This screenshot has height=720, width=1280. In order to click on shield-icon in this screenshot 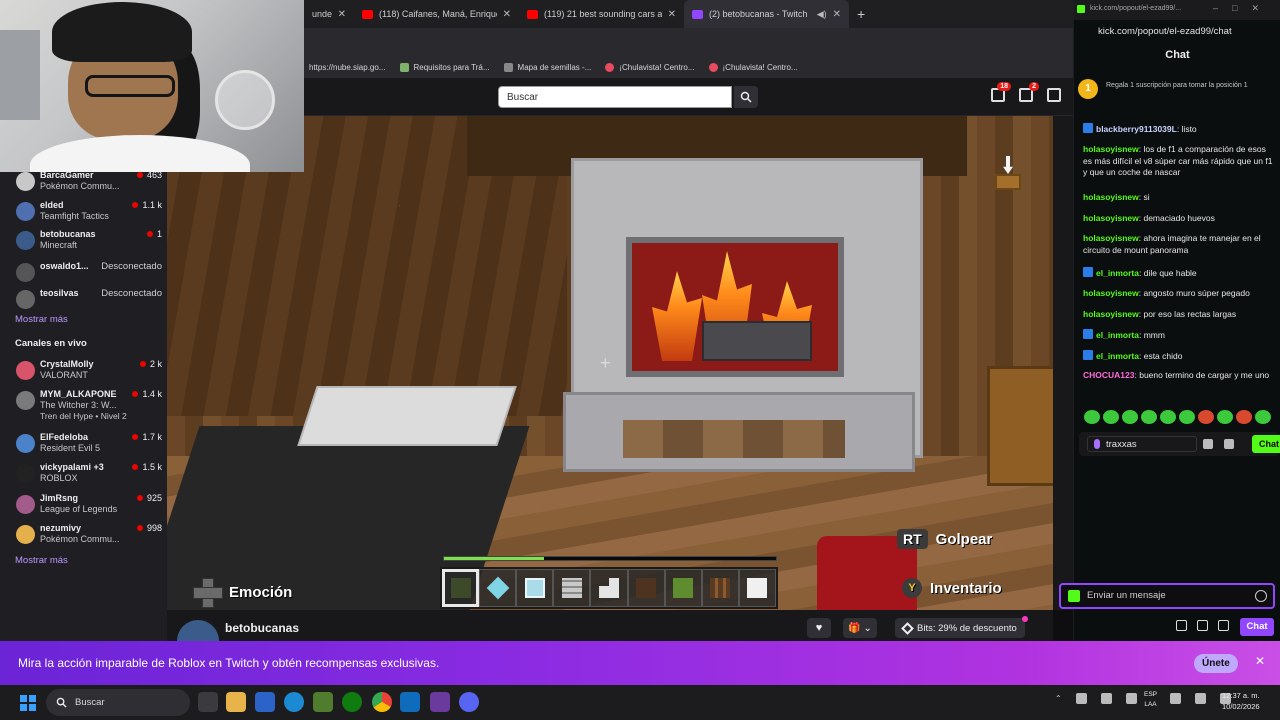, I will do `click(1181, 625)`.